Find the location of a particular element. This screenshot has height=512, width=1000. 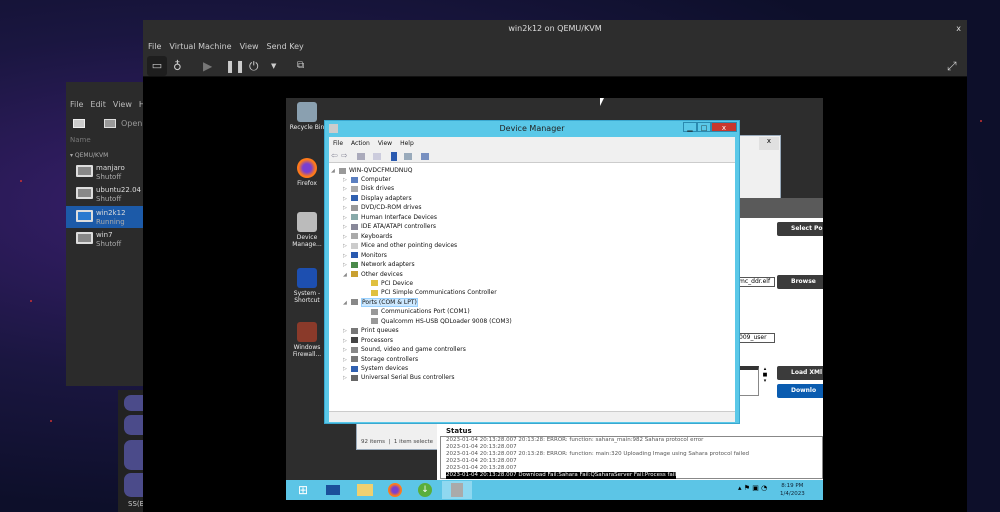

tree-node: ▷ Network adapters is located at coordinates (379, 264).